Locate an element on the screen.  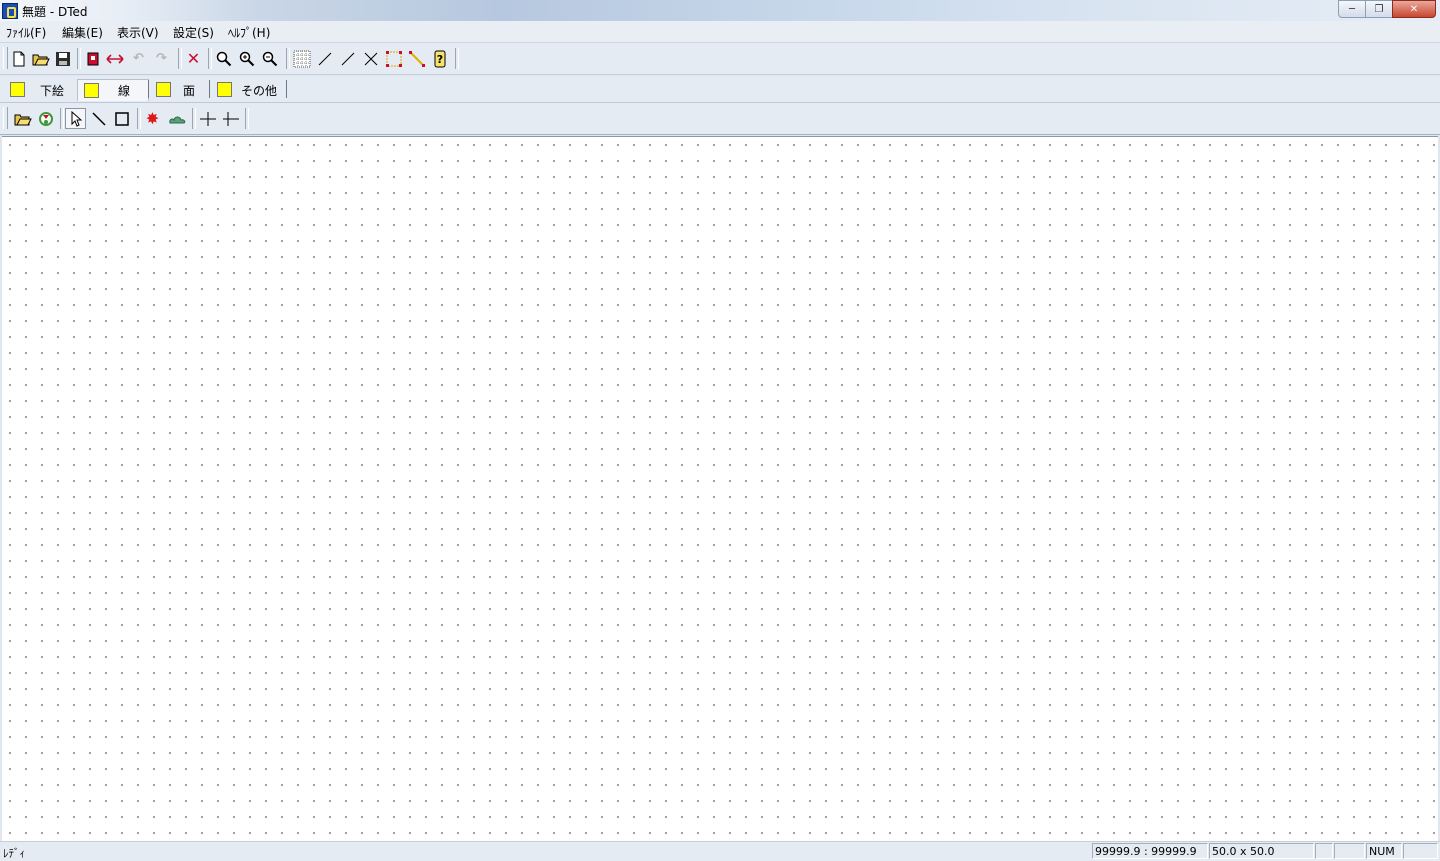
tab-label: その他 is located at coordinates (259, 91).